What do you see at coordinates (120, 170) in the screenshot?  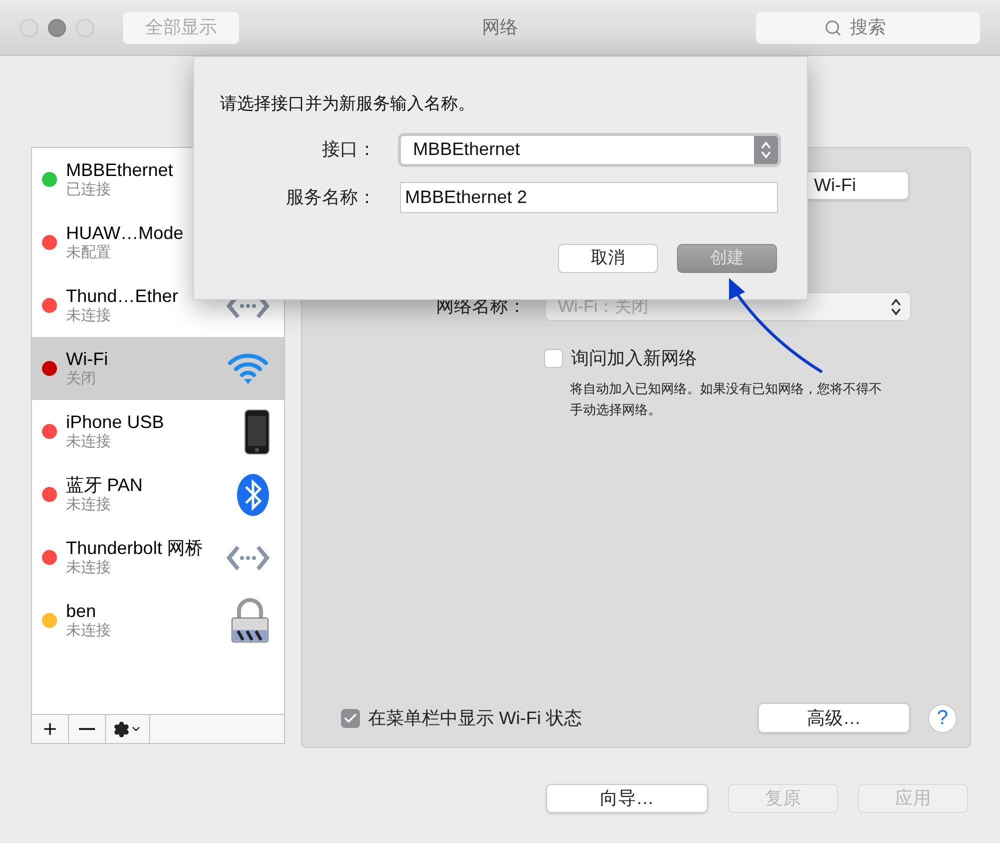 I see `service-name: MBBEthernet` at bounding box center [120, 170].